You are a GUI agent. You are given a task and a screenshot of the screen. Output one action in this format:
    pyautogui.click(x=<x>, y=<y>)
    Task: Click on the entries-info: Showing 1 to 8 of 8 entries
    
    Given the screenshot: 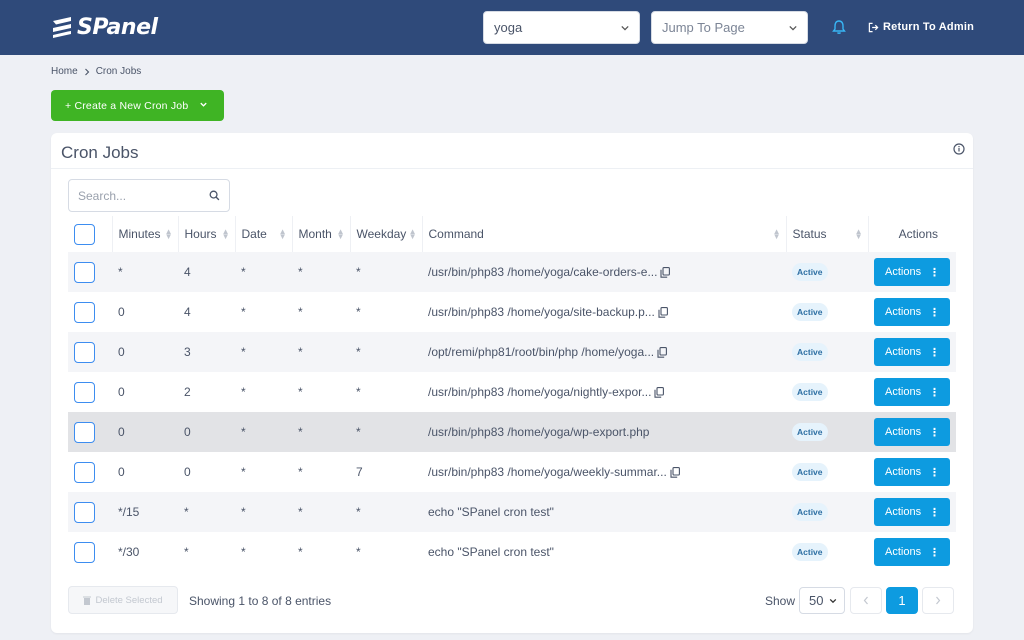 What is the action you would take?
    pyautogui.click(x=260, y=601)
    